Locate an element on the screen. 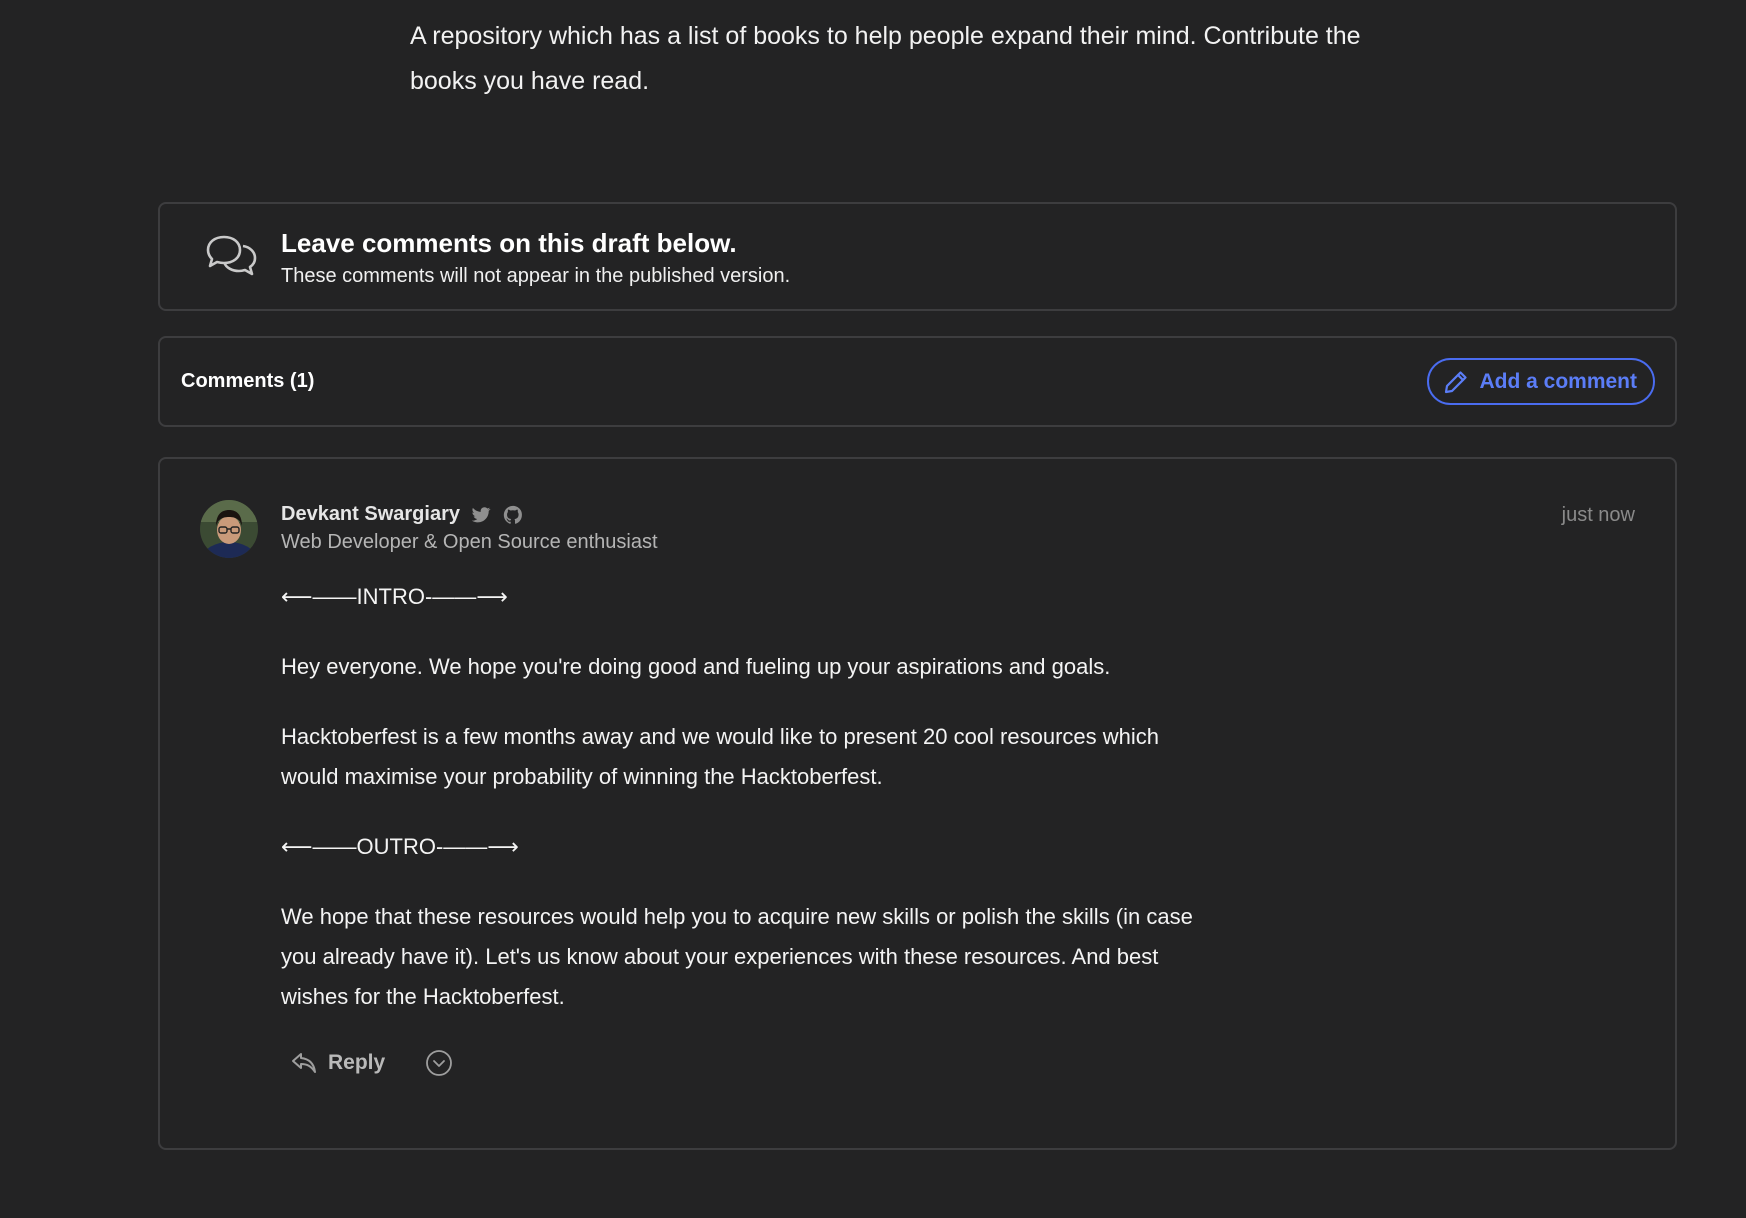 The height and width of the screenshot is (1218, 1746). comment-timestamp: just now is located at coordinates (1598, 515).